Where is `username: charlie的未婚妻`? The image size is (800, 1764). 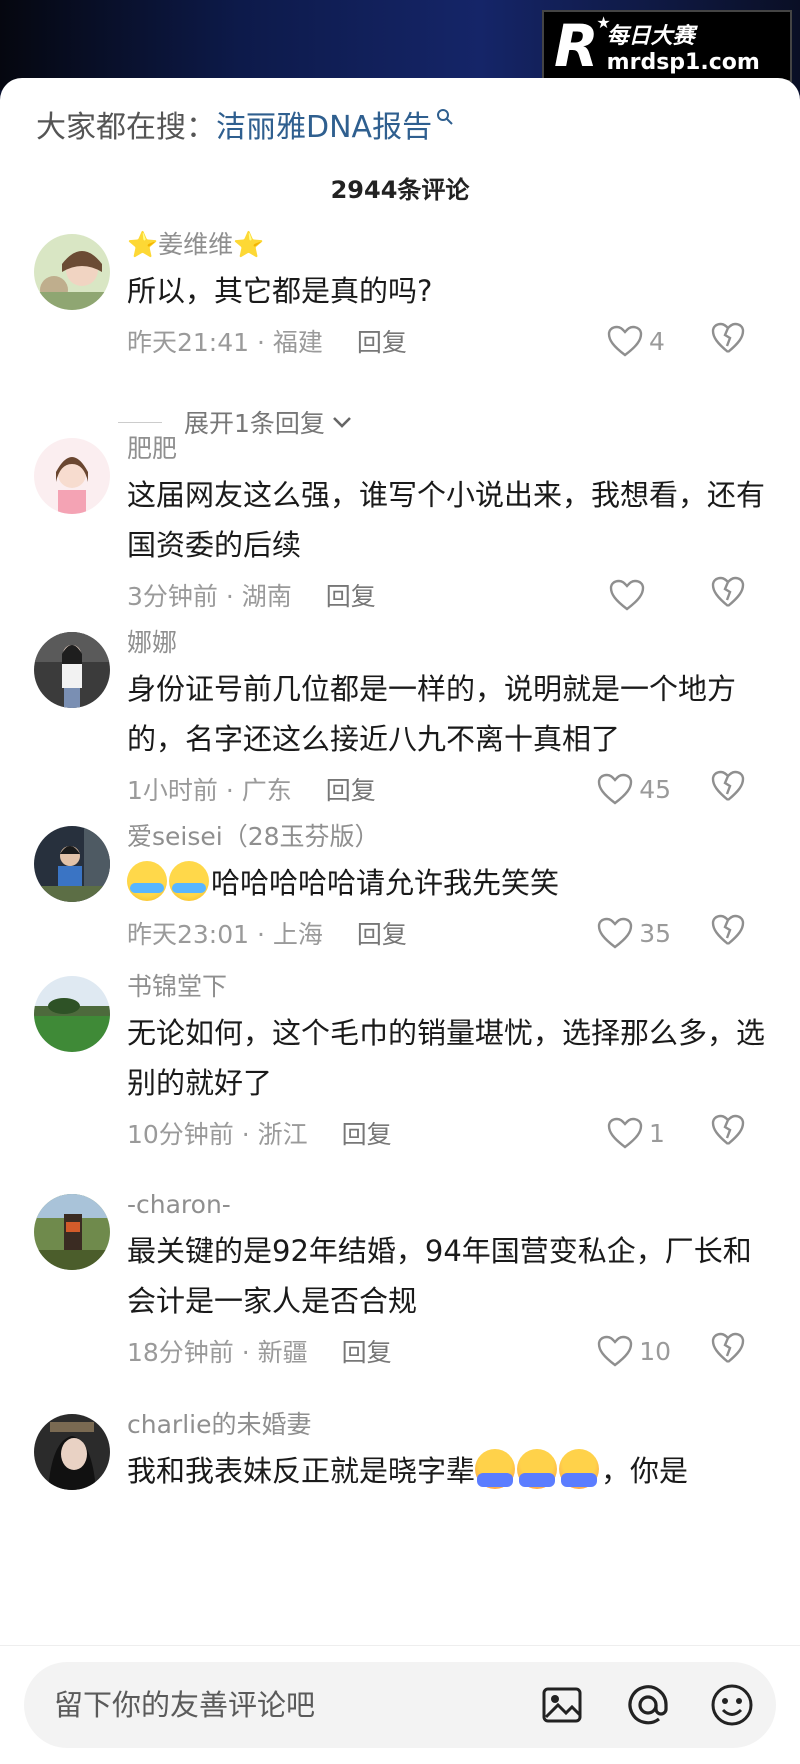
username: charlie的未婚妻 is located at coordinates (447, 1425).